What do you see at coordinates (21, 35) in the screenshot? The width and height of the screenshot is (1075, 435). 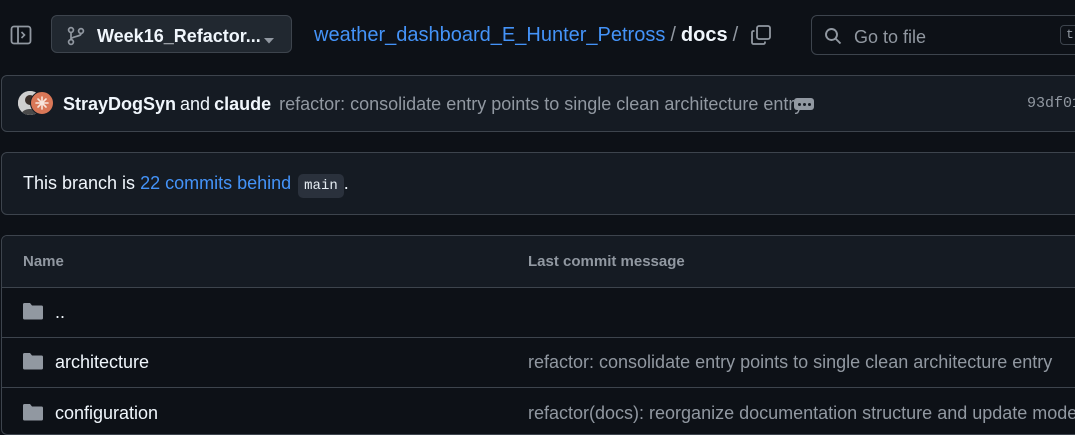 I see `sidebar-toggle-icon` at bounding box center [21, 35].